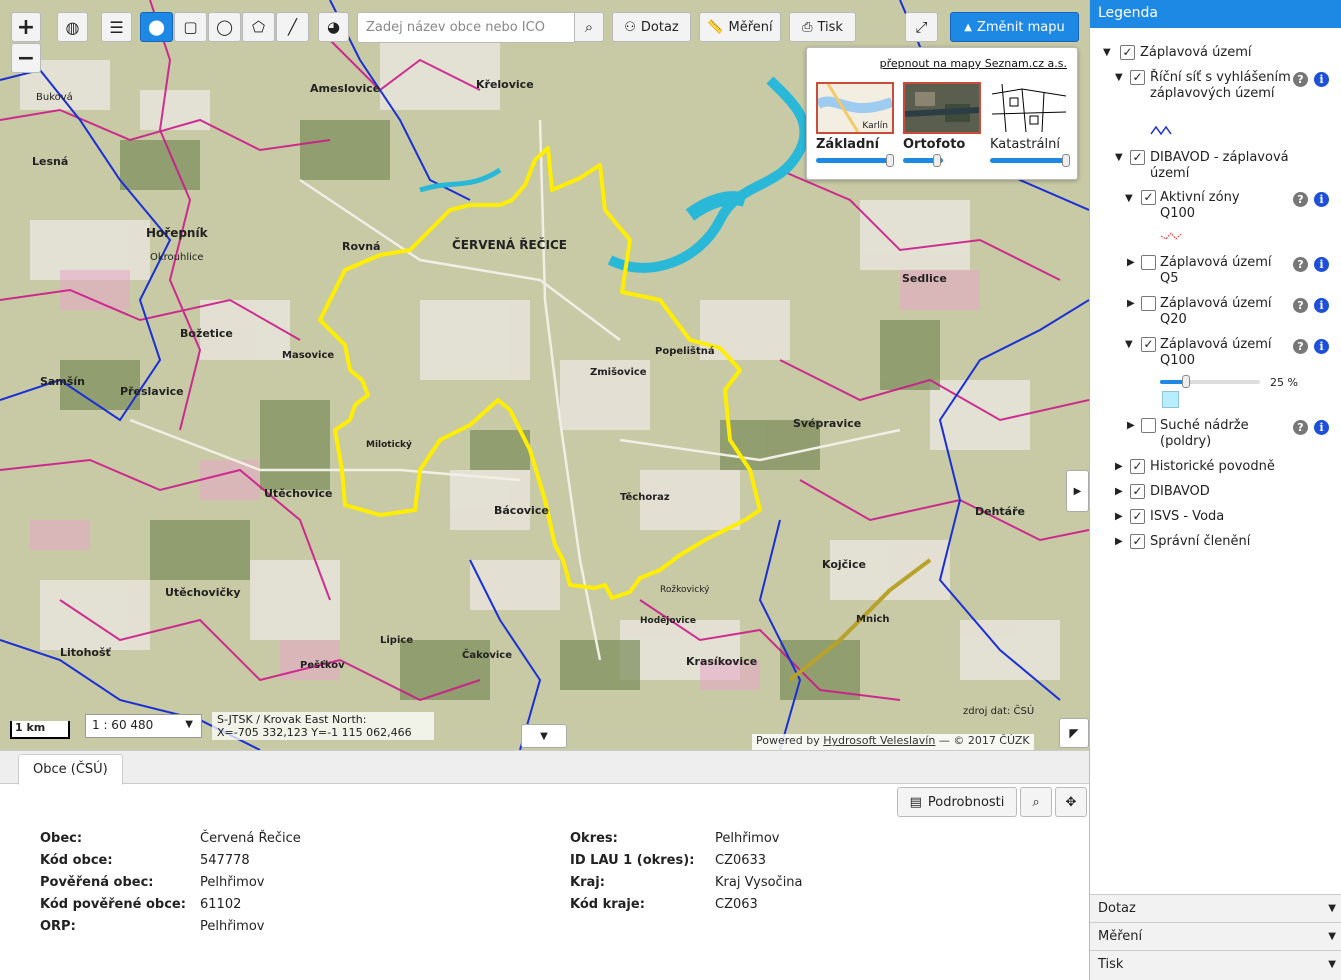  What do you see at coordinates (855, 160) in the screenshot?
I see `basemap-zakladni-opacity` at bounding box center [855, 160].